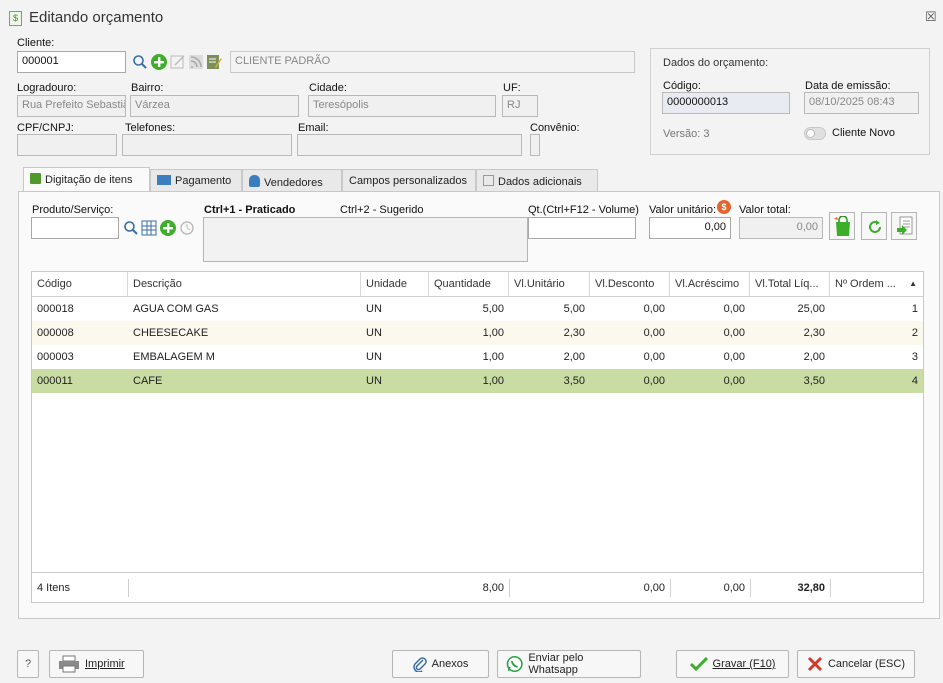 The height and width of the screenshot is (683, 943). Describe the element at coordinates (73, 210) in the screenshot. I see `produto-label: Produto/Serviço:` at that location.